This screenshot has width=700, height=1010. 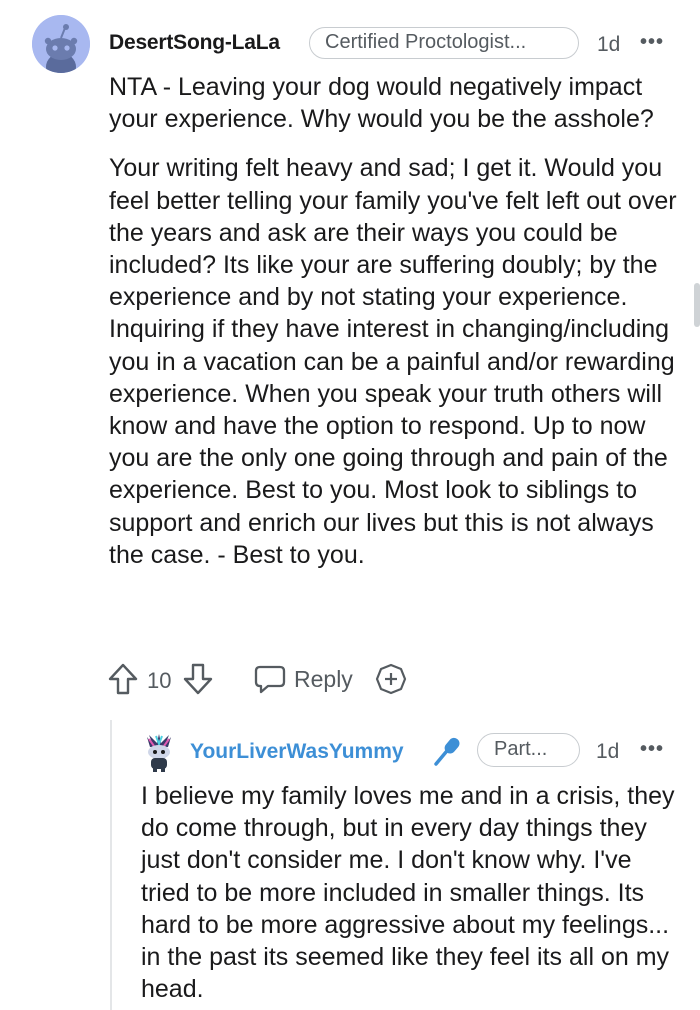 What do you see at coordinates (608, 751) in the screenshot?
I see `reply-timestamp: 1d` at bounding box center [608, 751].